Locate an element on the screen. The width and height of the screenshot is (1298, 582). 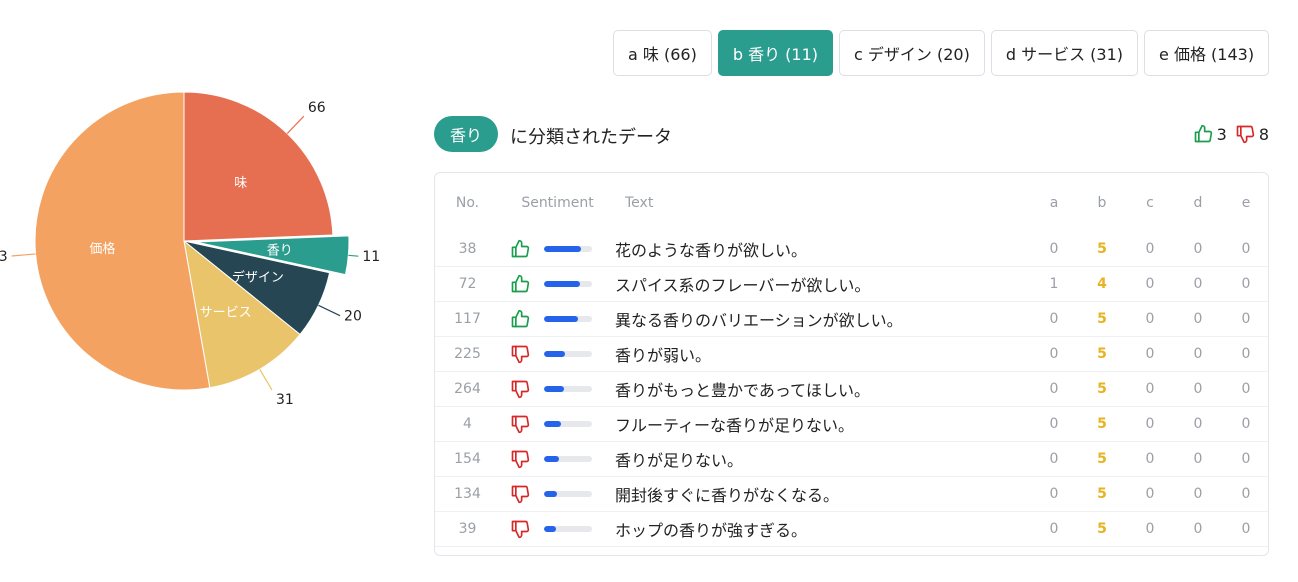
table-row: 27香りが弱すぎる。05000 is located at coordinates (851, 550).